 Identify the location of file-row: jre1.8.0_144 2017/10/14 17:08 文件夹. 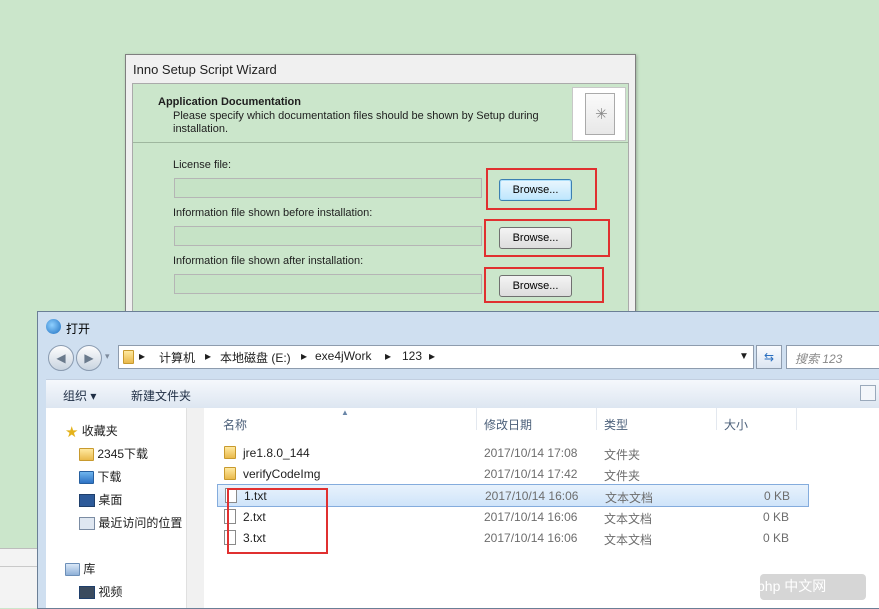
(513, 452).